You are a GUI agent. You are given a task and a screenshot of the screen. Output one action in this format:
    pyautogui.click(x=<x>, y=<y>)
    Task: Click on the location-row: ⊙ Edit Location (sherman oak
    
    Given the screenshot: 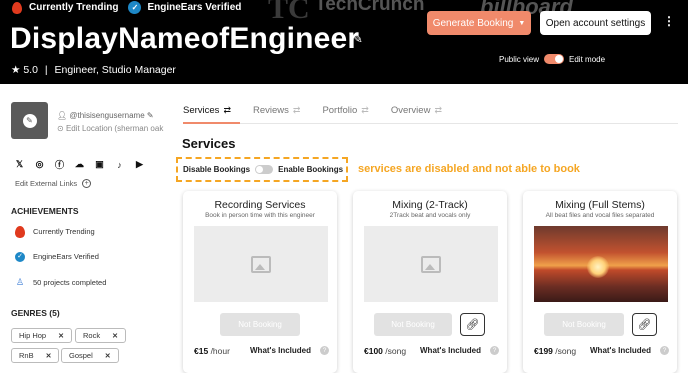 What is the action you would take?
    pyautogui.click(x=110, y=128)
    